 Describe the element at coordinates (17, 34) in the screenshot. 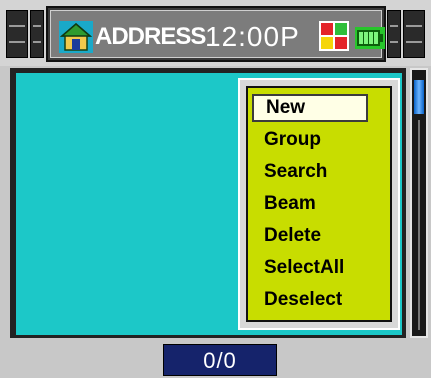

I see `left-grip` at that location.